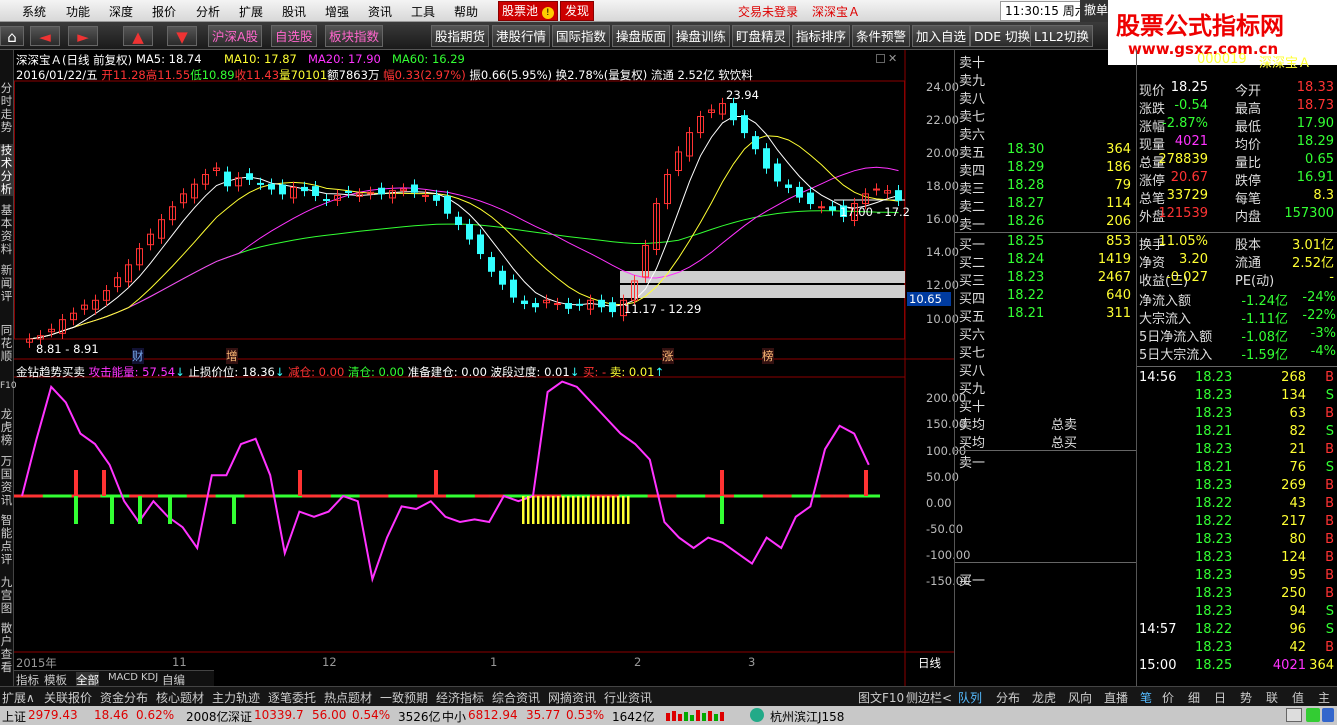  What do you see at coordinates (880, 58) in the screenshot?
I see `minimize-icon` at bounding box center [880, 58].